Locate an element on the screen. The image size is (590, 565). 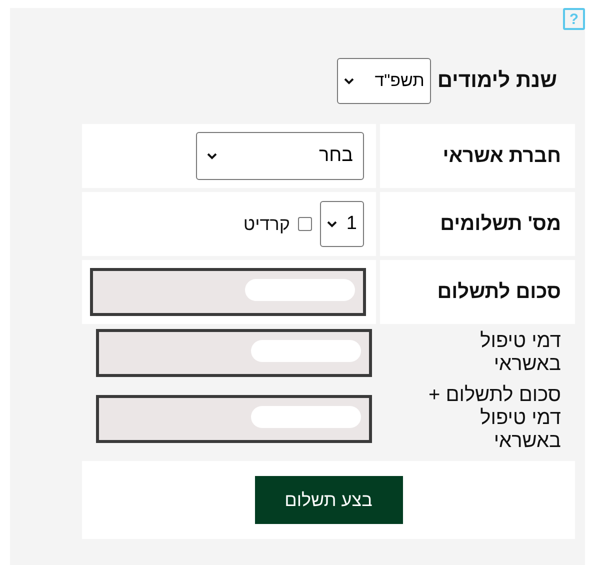
year-select: תשפ"ד is located at coordinates (384, 81).